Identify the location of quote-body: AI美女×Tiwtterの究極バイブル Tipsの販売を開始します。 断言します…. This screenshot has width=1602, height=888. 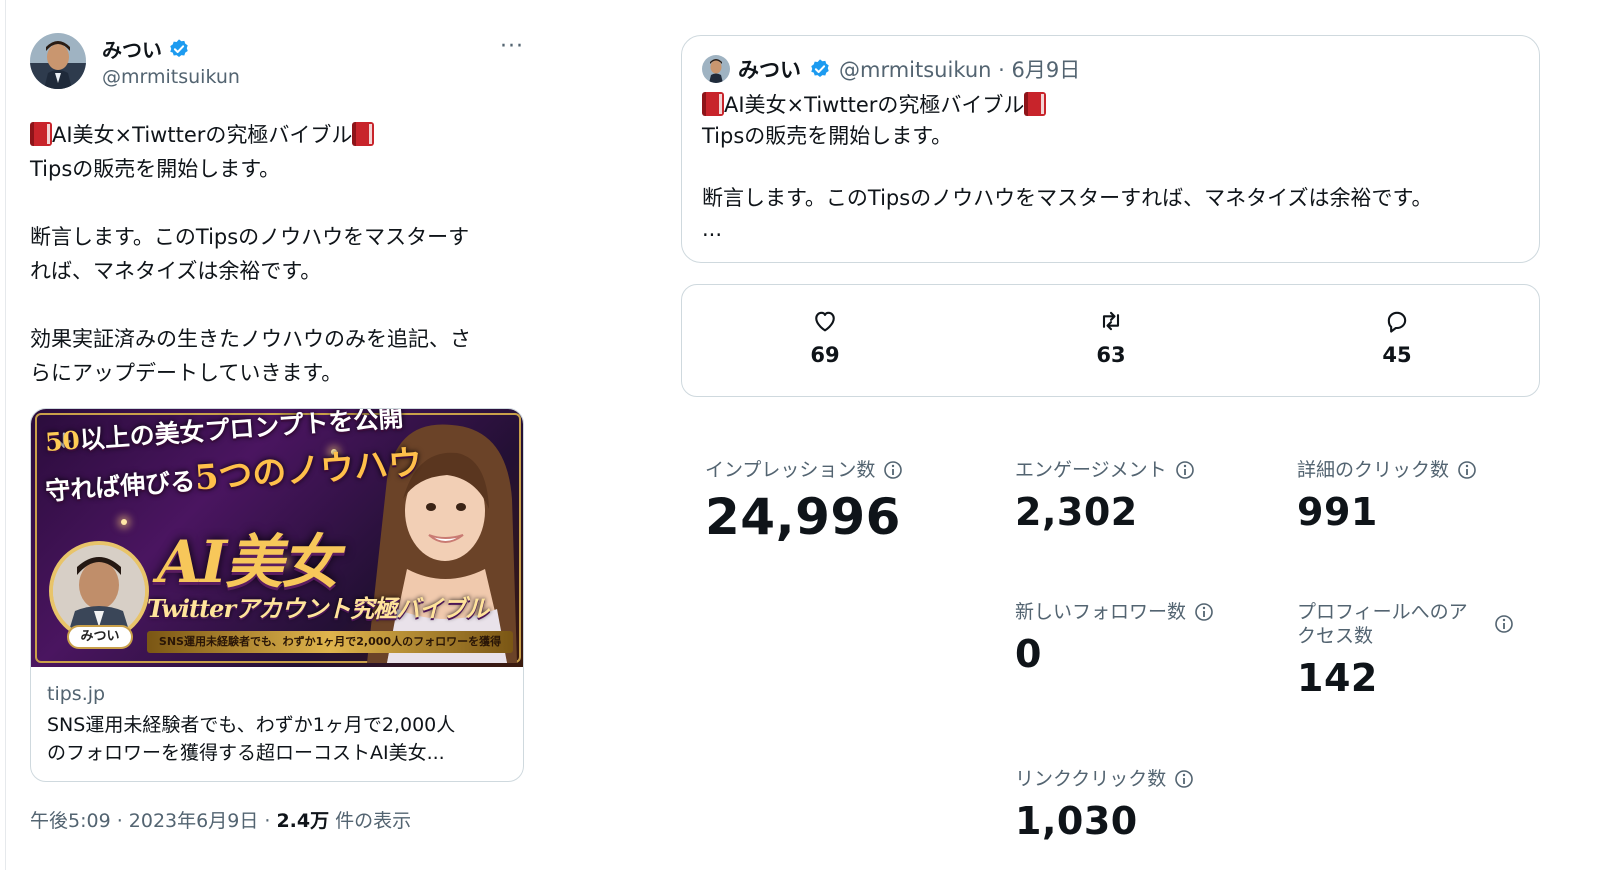
(1067, 166).